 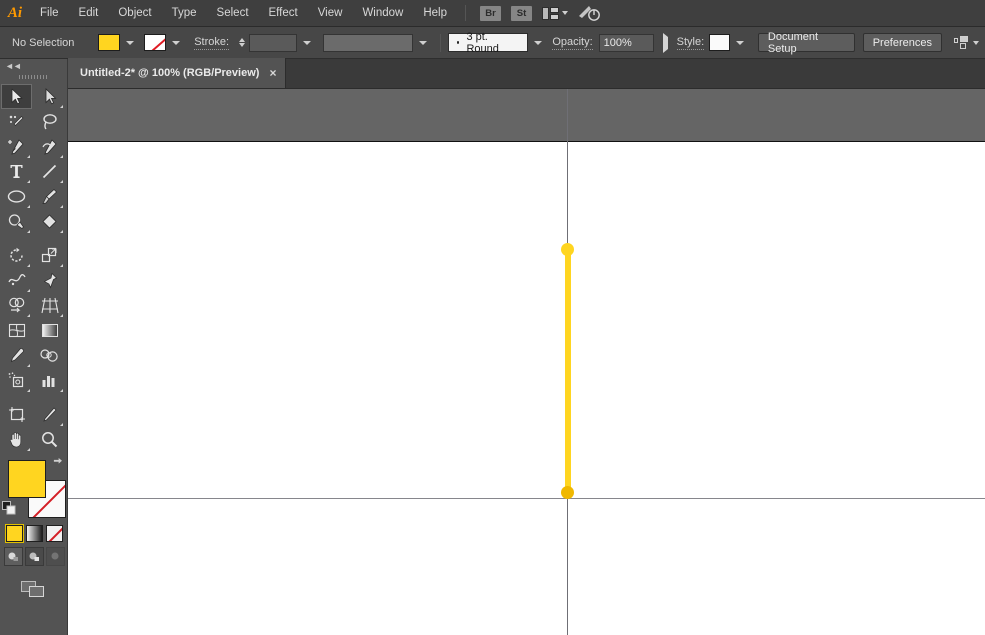 I want to click on pen-tool, so click(x=16, y=146).